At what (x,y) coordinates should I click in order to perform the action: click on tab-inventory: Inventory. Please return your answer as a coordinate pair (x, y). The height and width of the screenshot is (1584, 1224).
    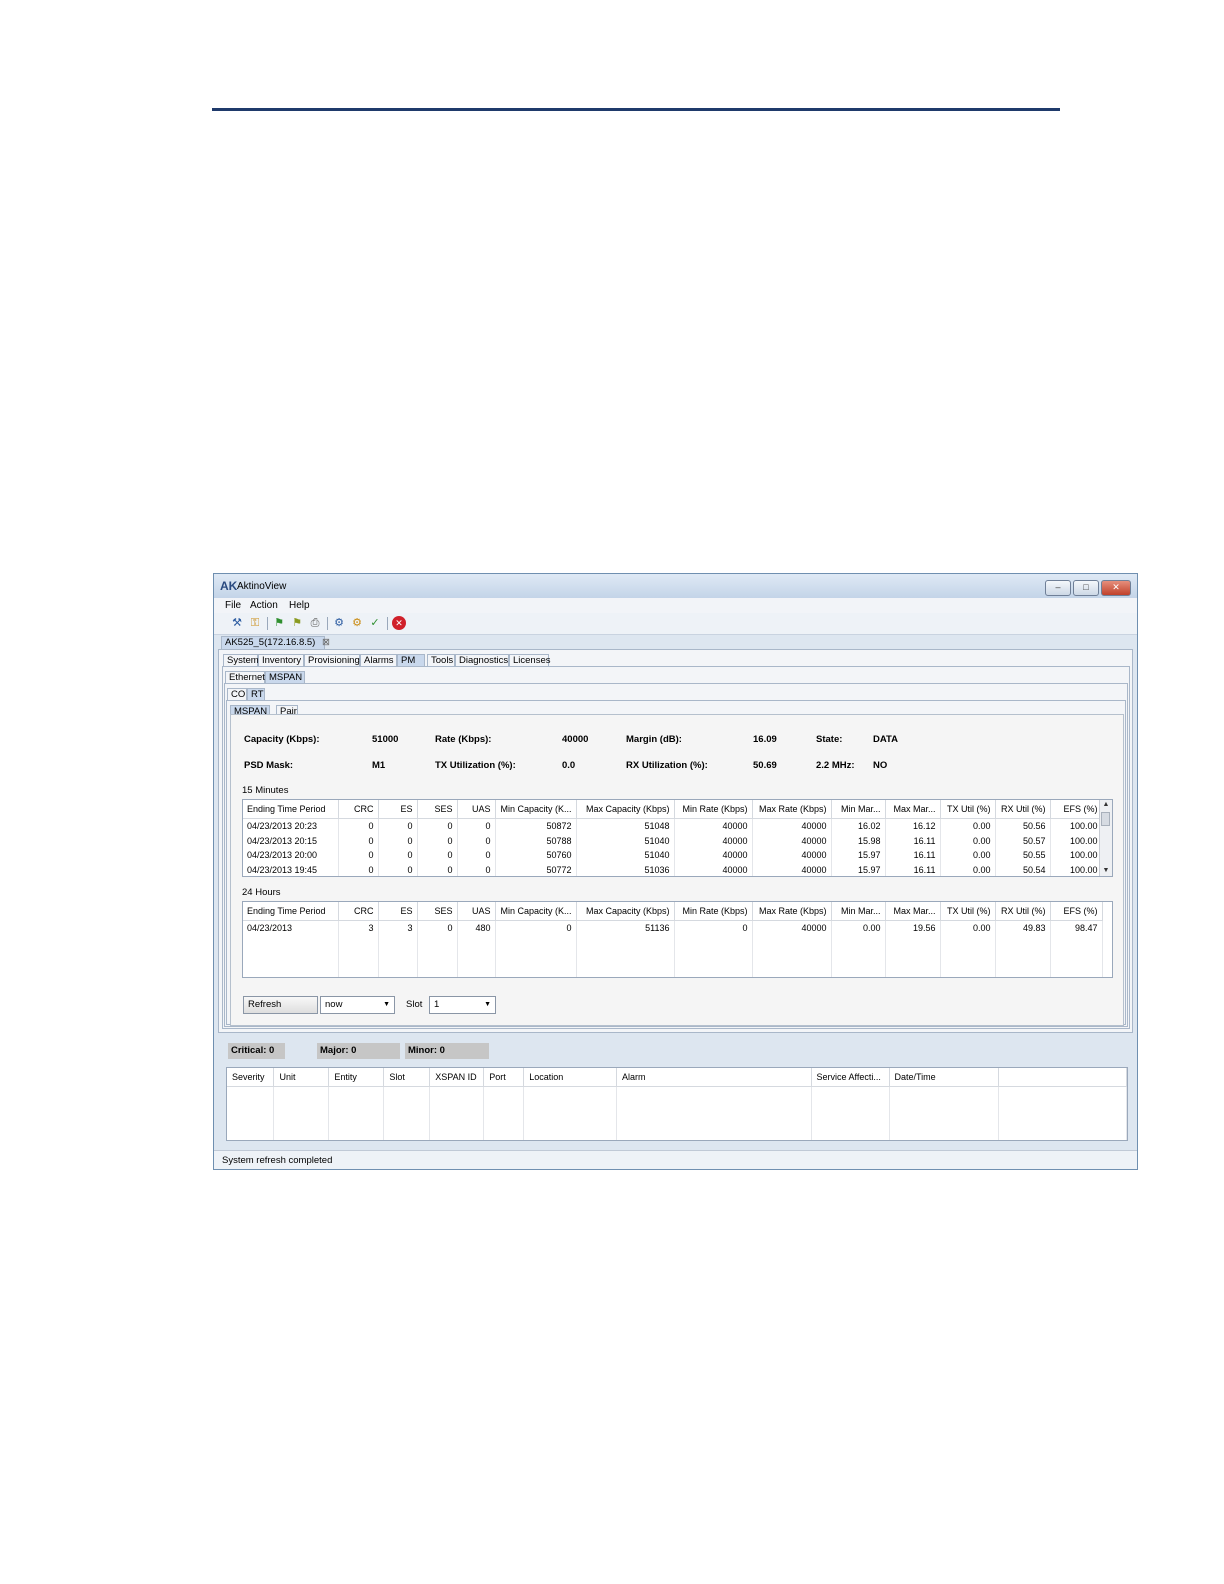
    Looking at the image, I should click on (281, 660).